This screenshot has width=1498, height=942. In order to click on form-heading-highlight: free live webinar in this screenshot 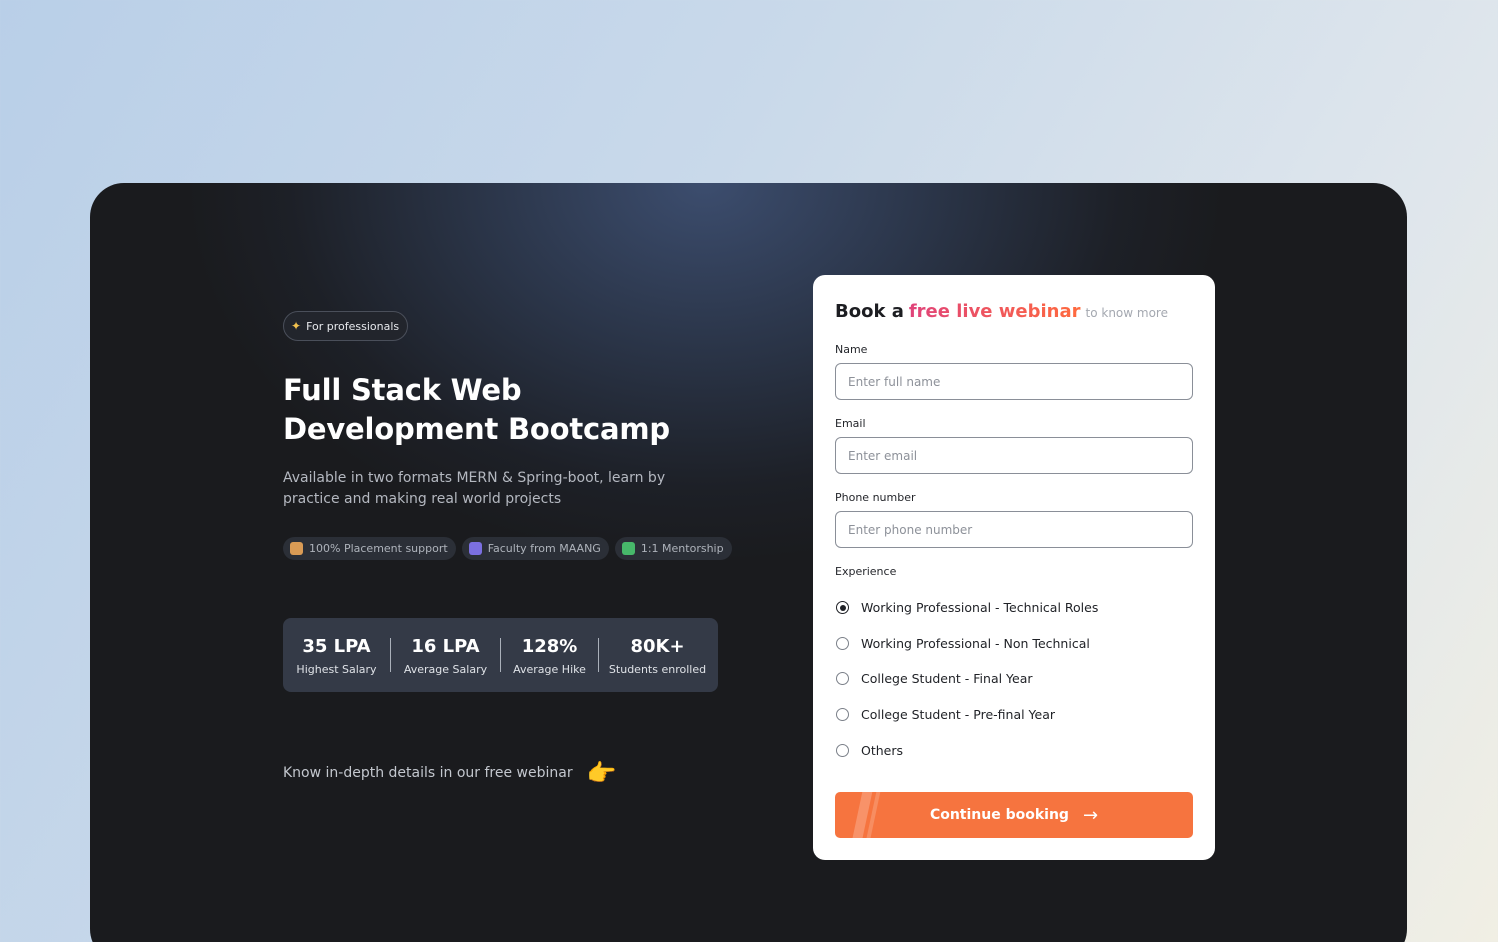, I will do `click(994, 311)`.